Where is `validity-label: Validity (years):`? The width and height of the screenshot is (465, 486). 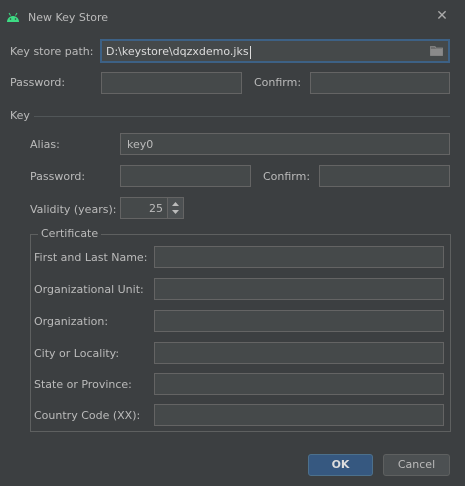 validity-label: Validity (years): is located at coordinates (73, 209).